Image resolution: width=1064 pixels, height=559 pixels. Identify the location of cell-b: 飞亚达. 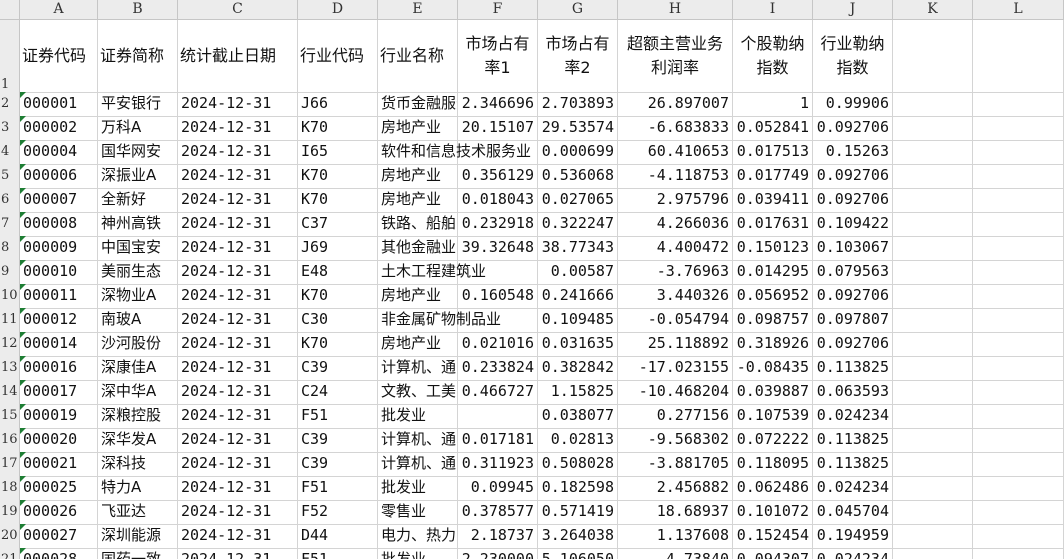
(138, 512).